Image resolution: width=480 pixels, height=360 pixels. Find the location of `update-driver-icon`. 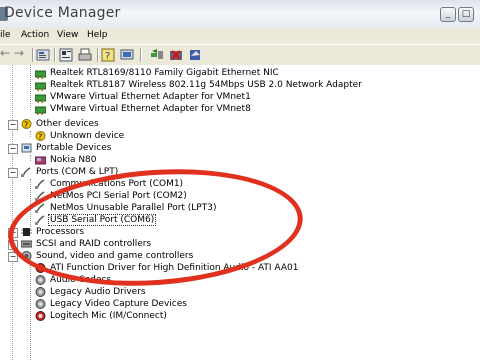

update-driver-icon is located at coordinates (157, 55).